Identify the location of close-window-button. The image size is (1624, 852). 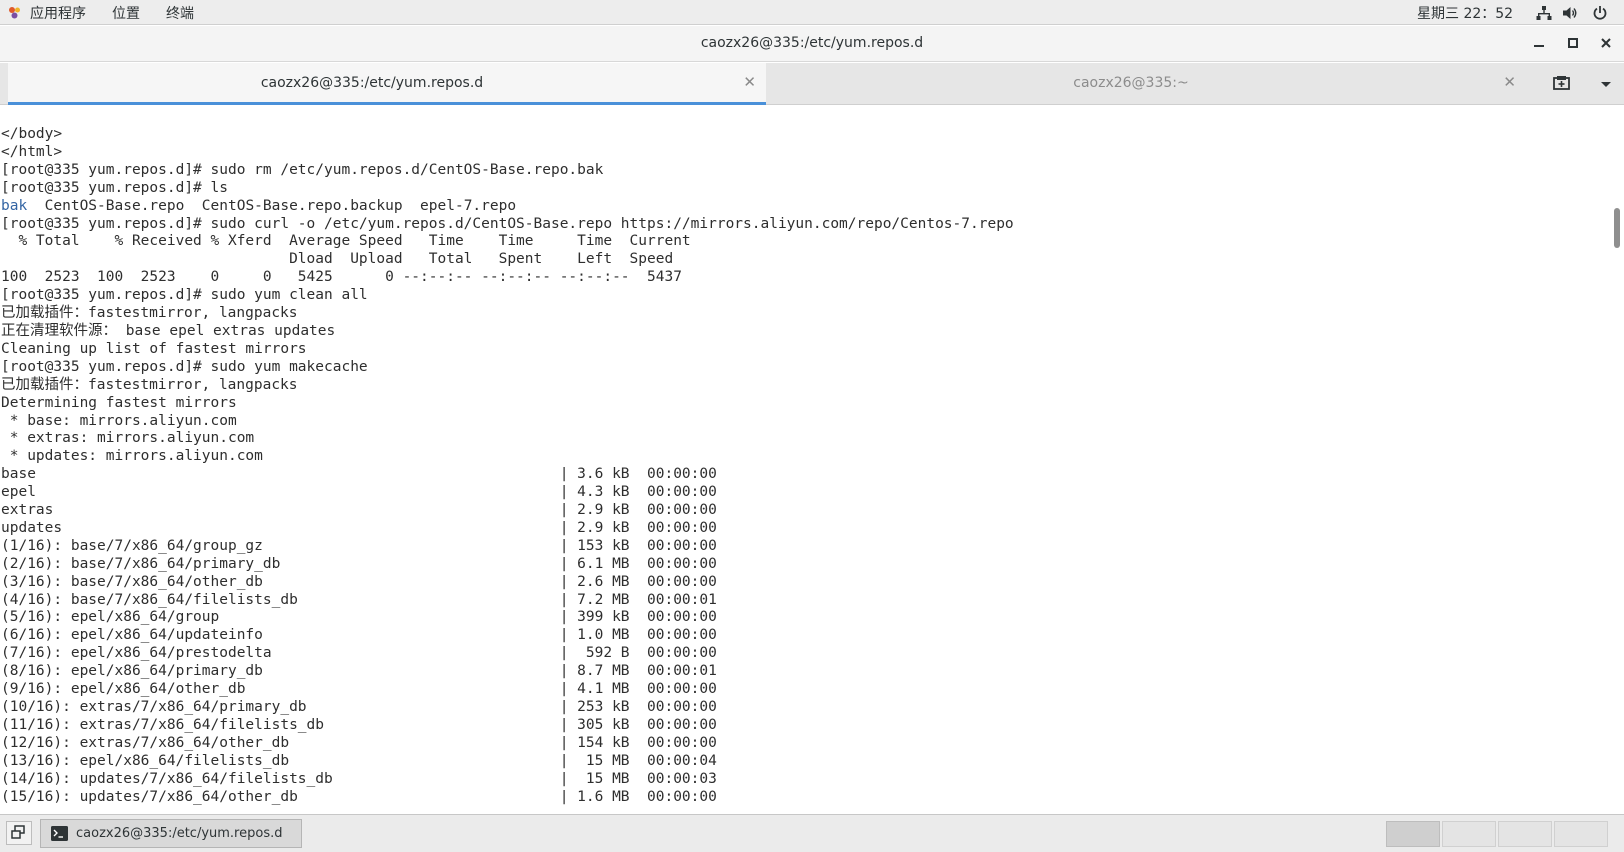
(1606, 44).